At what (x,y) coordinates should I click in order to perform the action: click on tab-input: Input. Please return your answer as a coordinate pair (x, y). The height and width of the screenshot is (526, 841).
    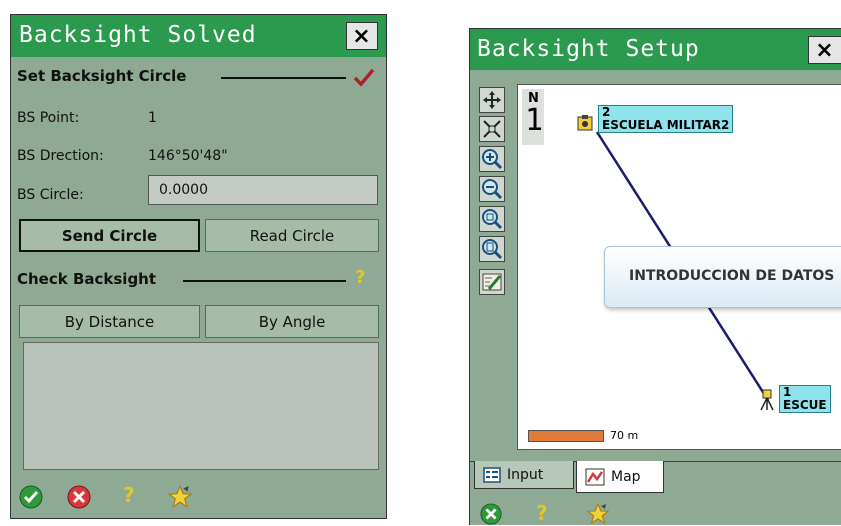
    Looking at the image, I should click on (524, 475).